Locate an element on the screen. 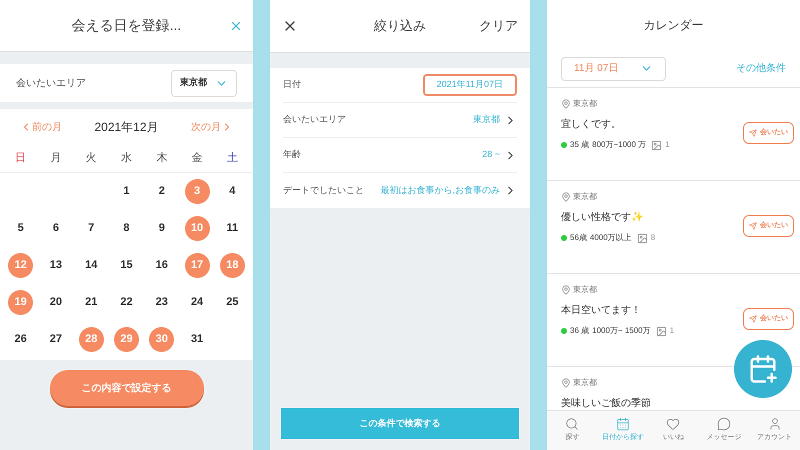 The image size is (800, 450). message-icon is located at coordinates (724, 424).